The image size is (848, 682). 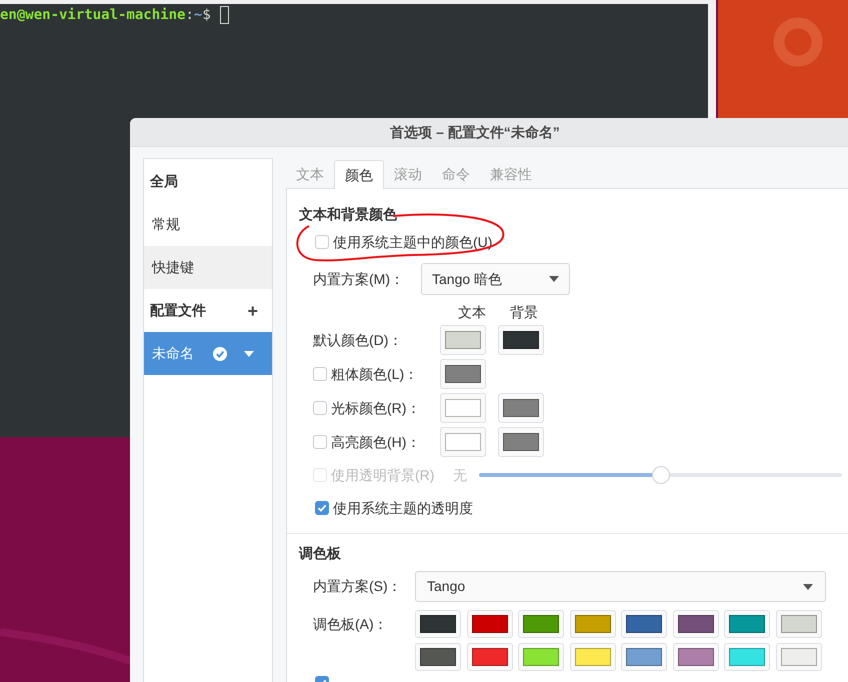 What do you see at coordinates (382, 475) in the screenshot?
I see `checkbox-label: 使用透明背景(R)` at bounding box center [382, 475].